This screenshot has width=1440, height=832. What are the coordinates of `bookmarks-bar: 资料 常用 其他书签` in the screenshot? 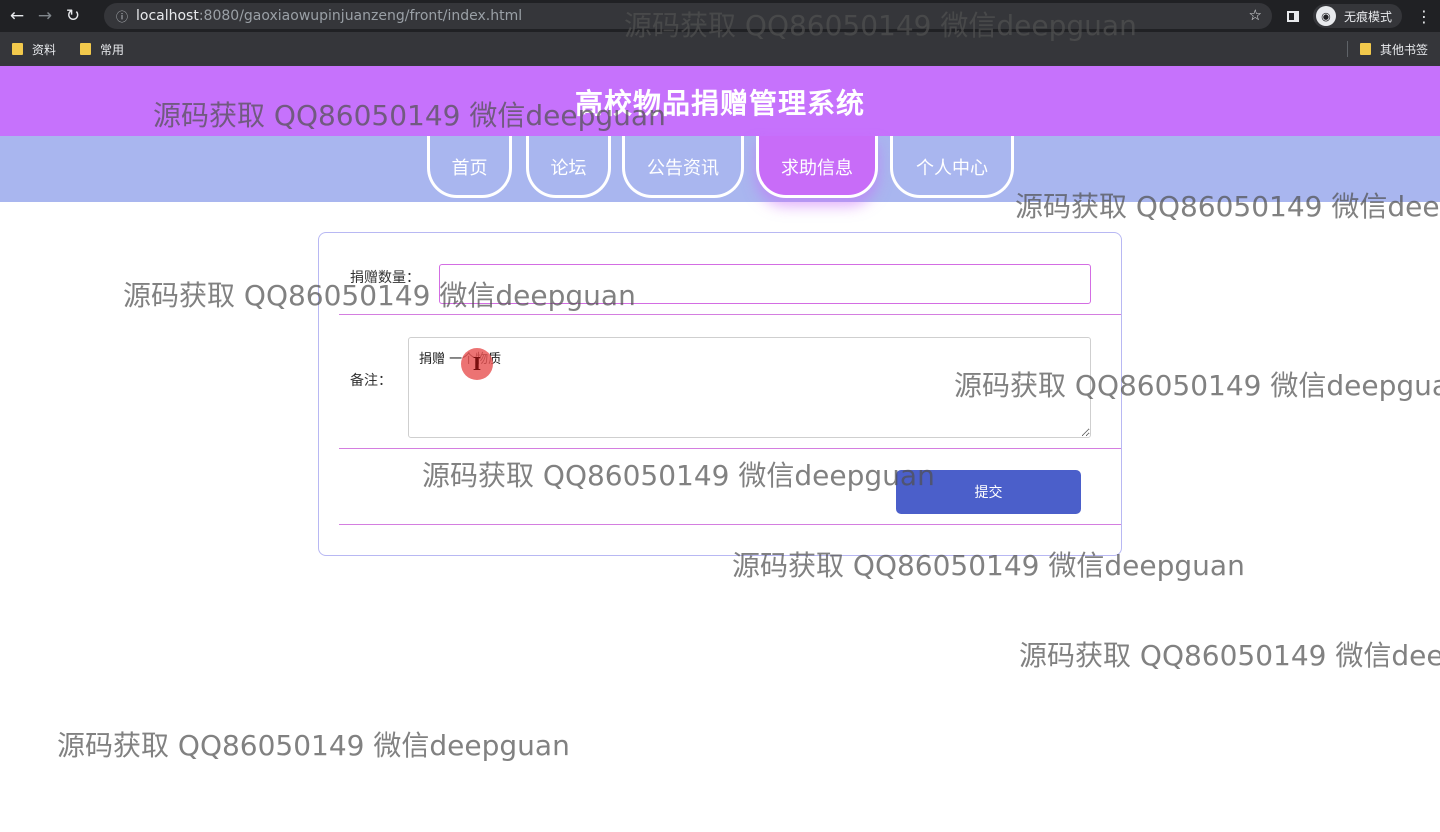 It's located at (720, 49).